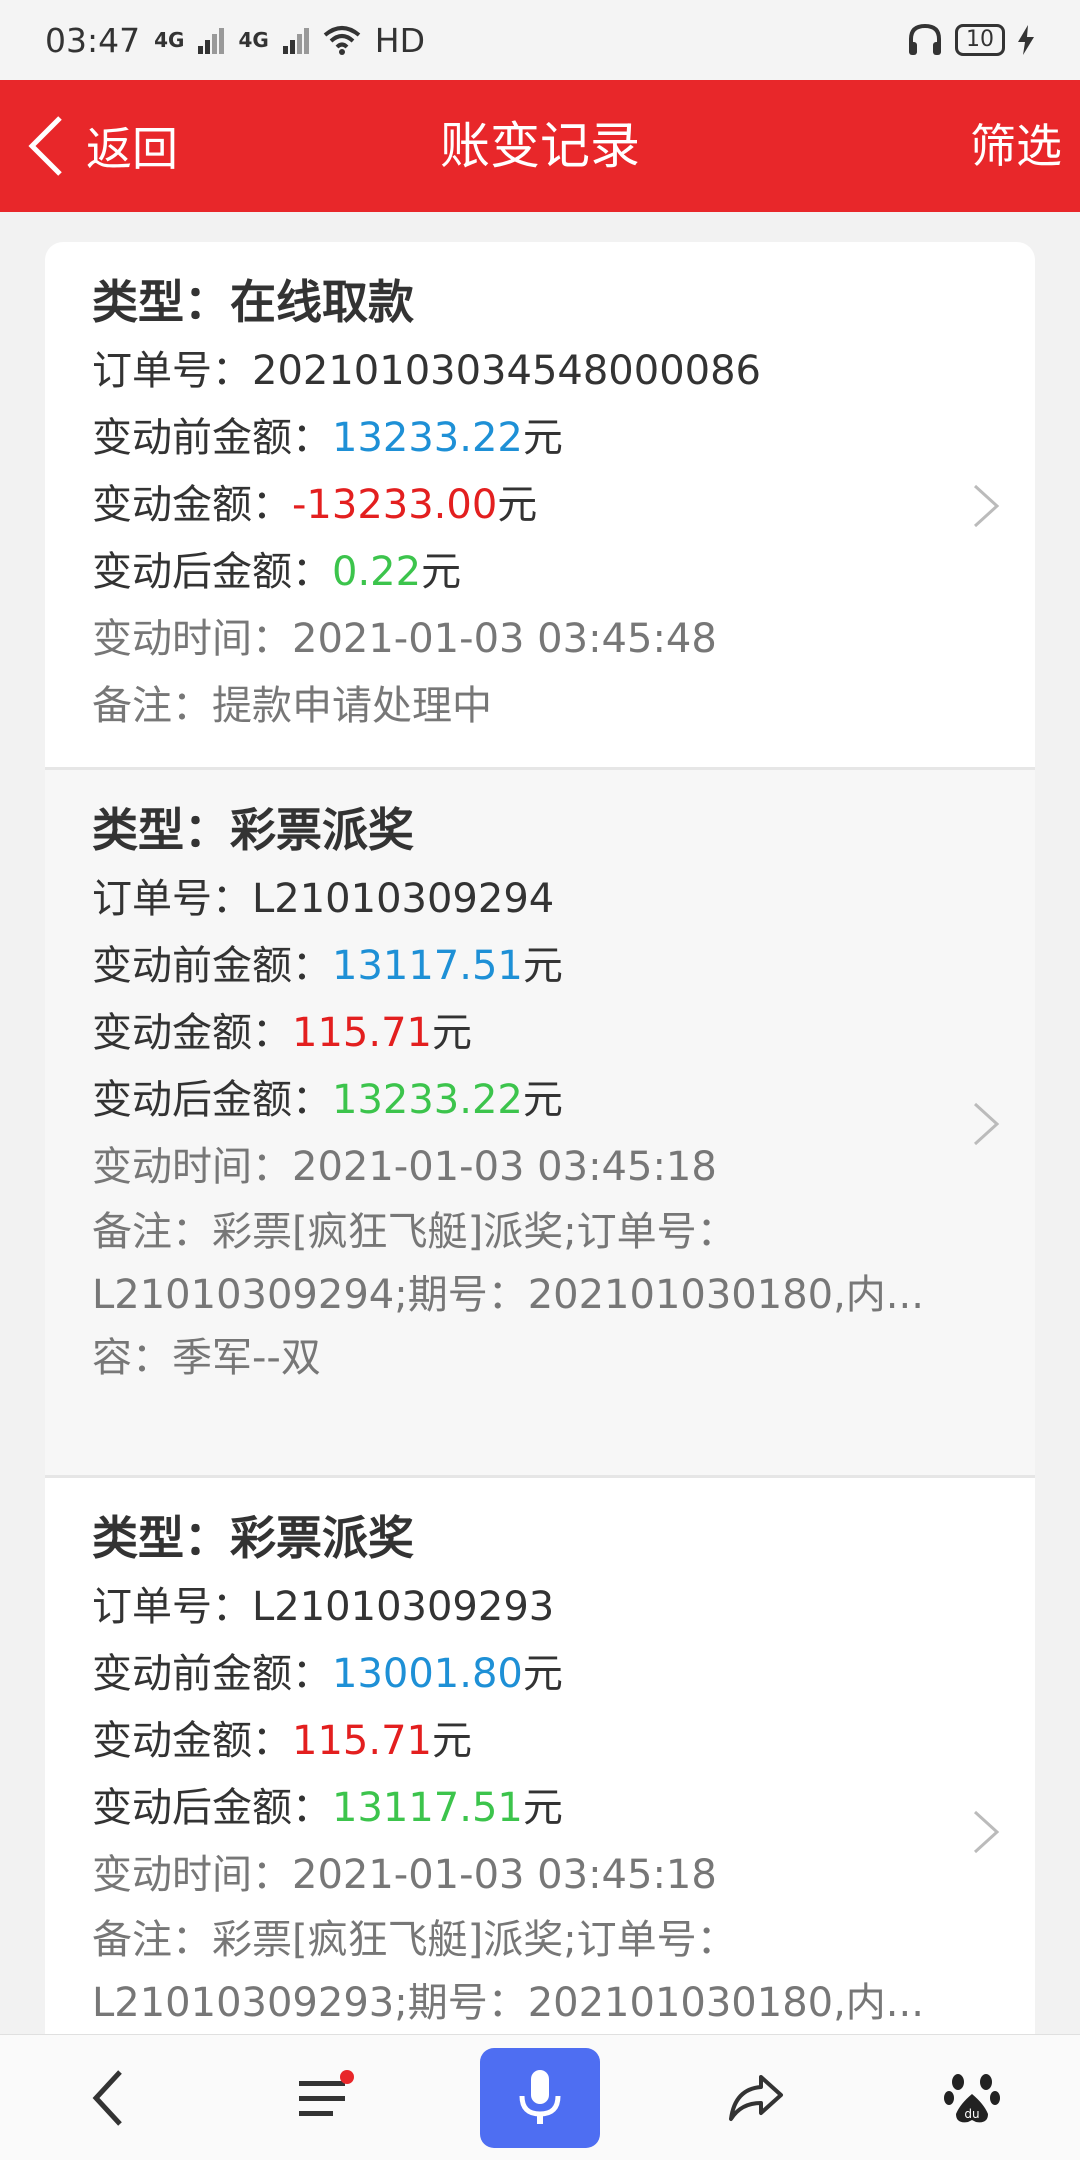  I want to click on status-left: 03:47 4G 4G HD, so click(235, 40).